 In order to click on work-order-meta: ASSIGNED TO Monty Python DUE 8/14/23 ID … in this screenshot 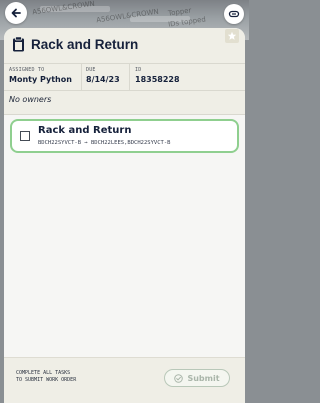, I will do `click(124, 77)`.